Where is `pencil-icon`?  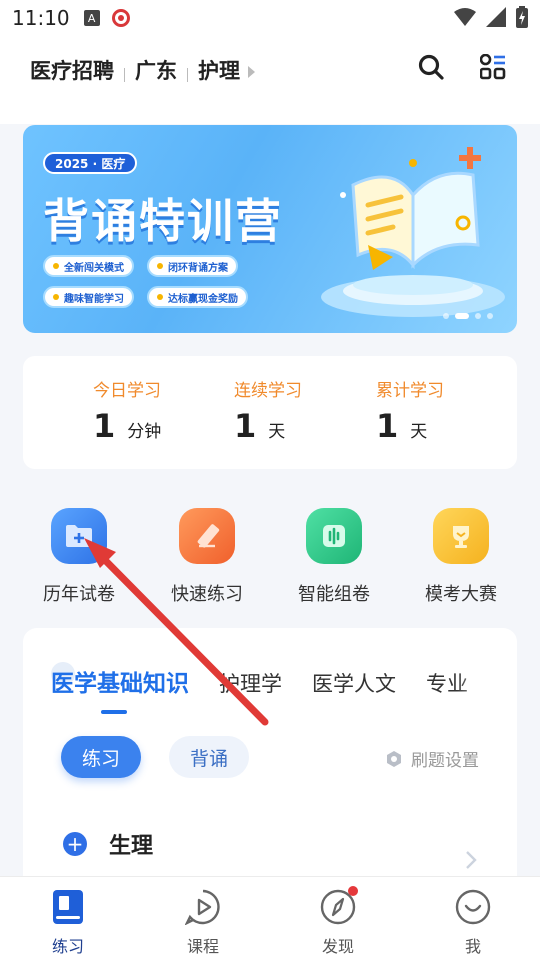
pencil-icon is located at coordinates (207, 536).